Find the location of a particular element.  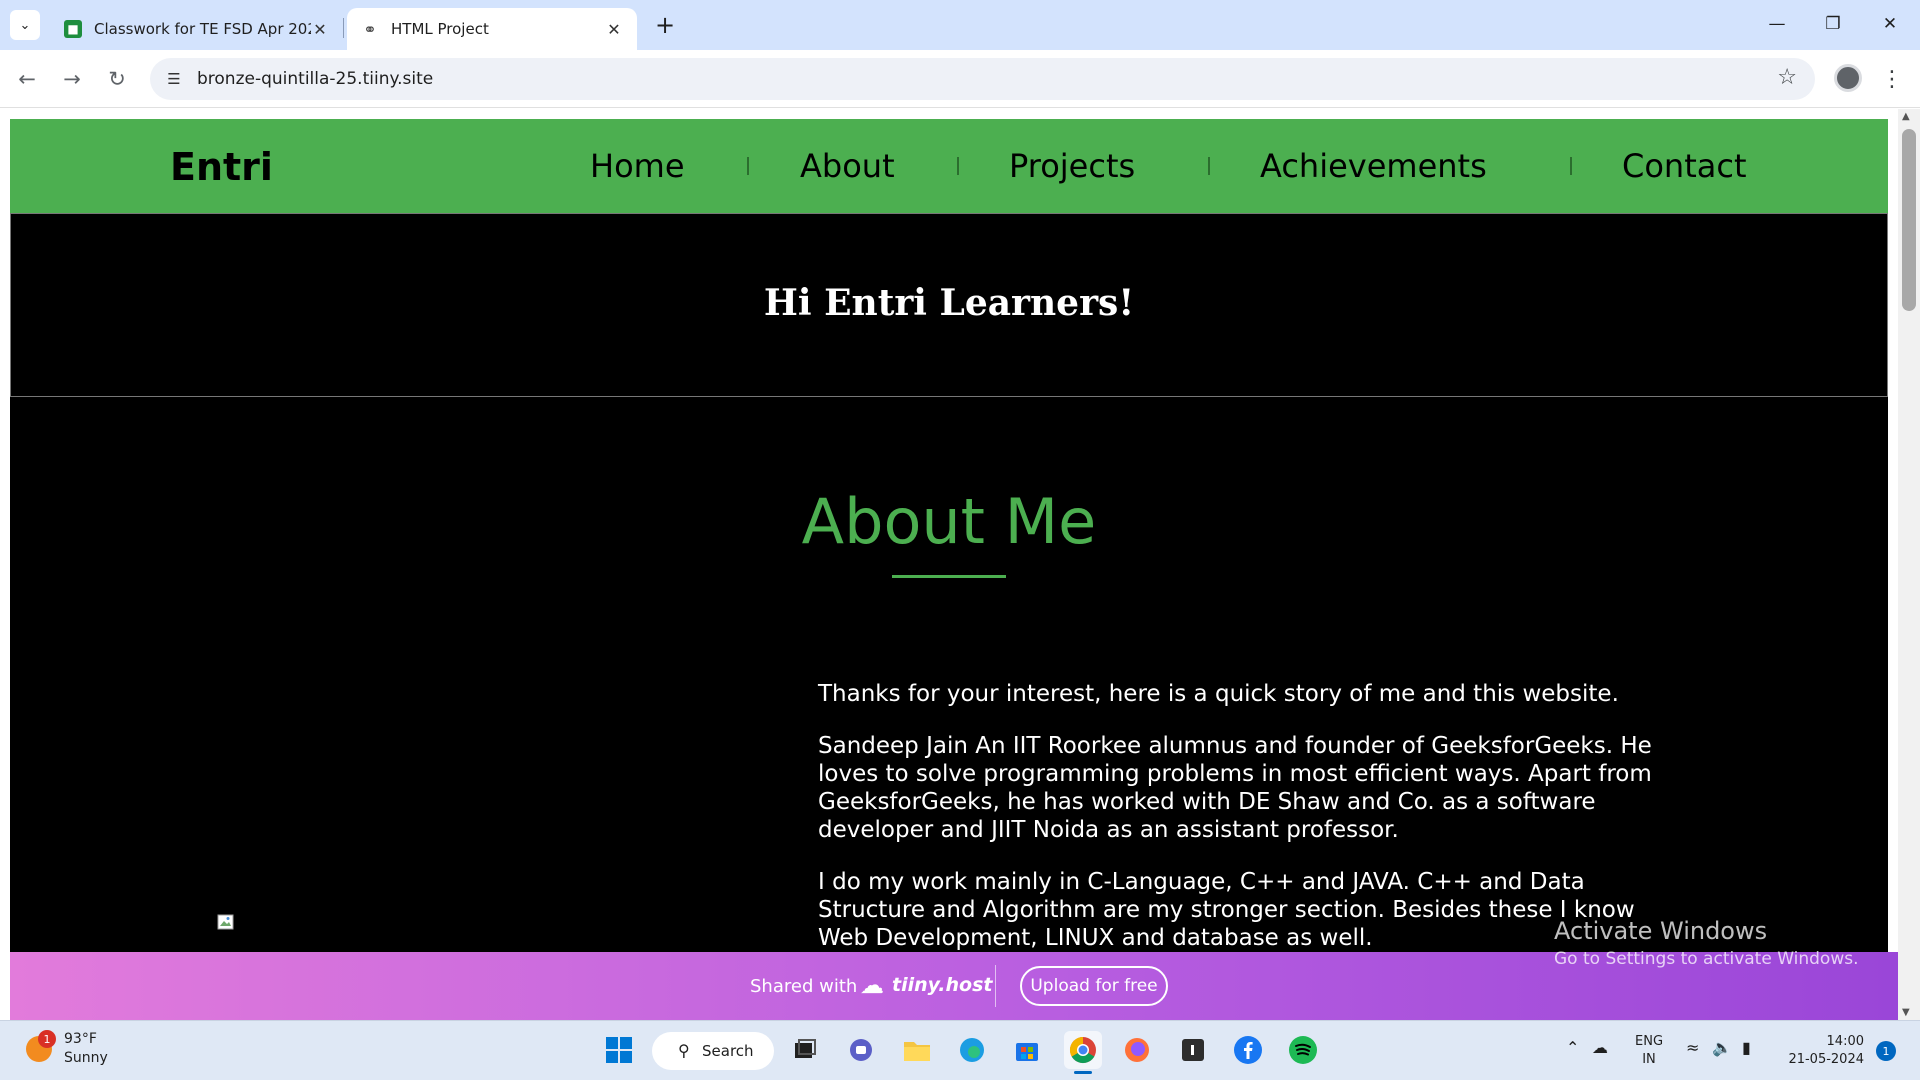

browser-menu-button: ⋮ is located at coordinates (1892, 79).